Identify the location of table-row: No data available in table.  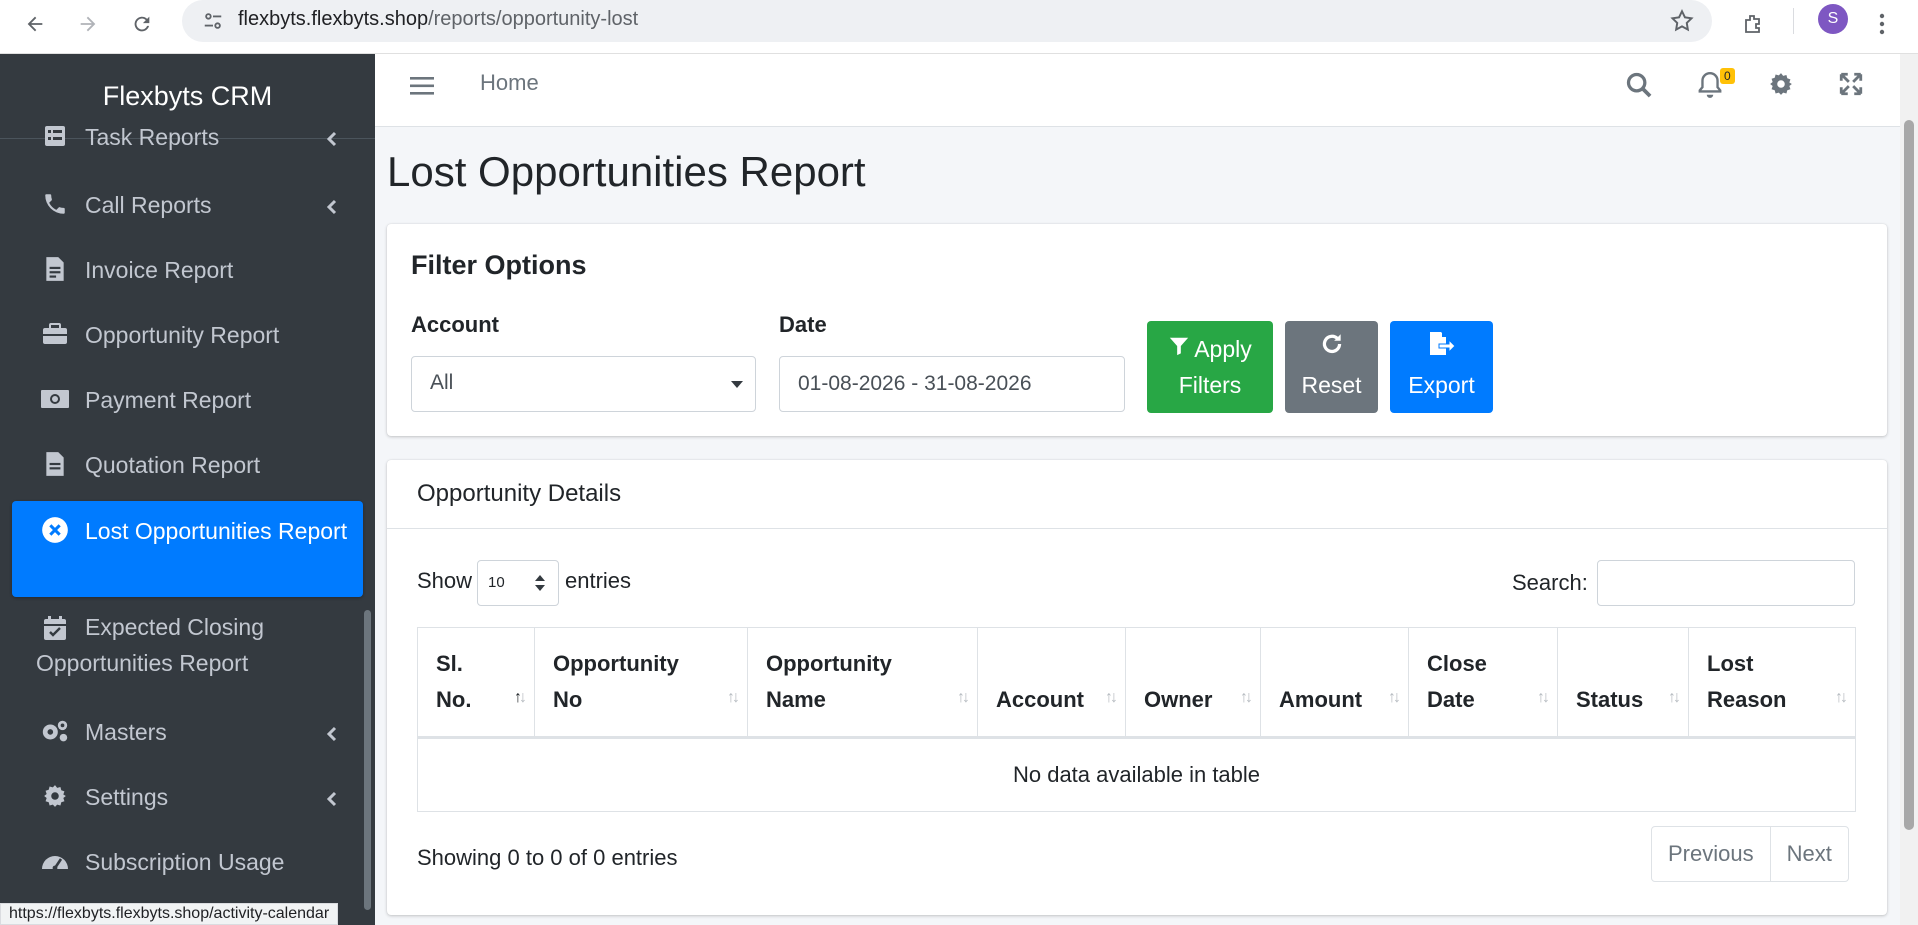
(1136, 774).